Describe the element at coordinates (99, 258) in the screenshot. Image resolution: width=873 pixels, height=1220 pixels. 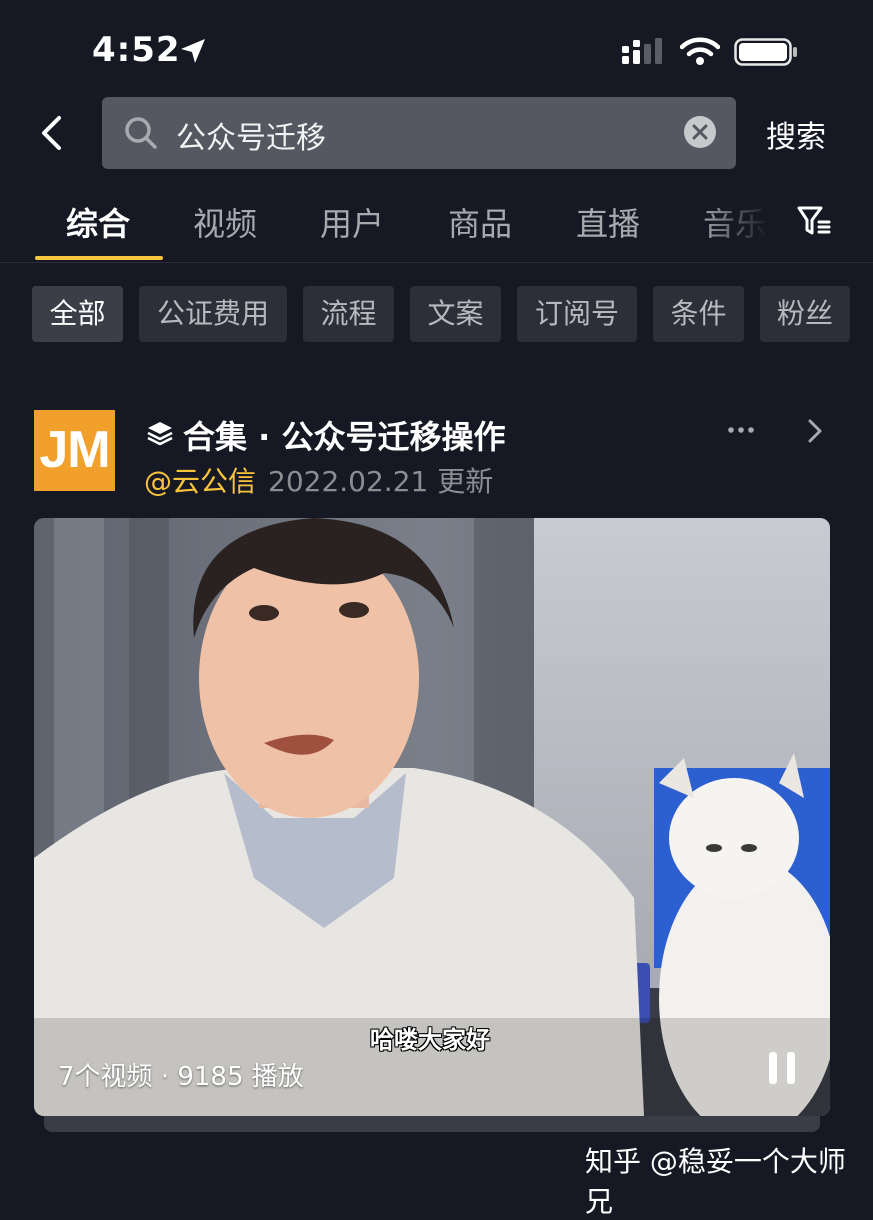
I see `tab-active-indicator` at that location.